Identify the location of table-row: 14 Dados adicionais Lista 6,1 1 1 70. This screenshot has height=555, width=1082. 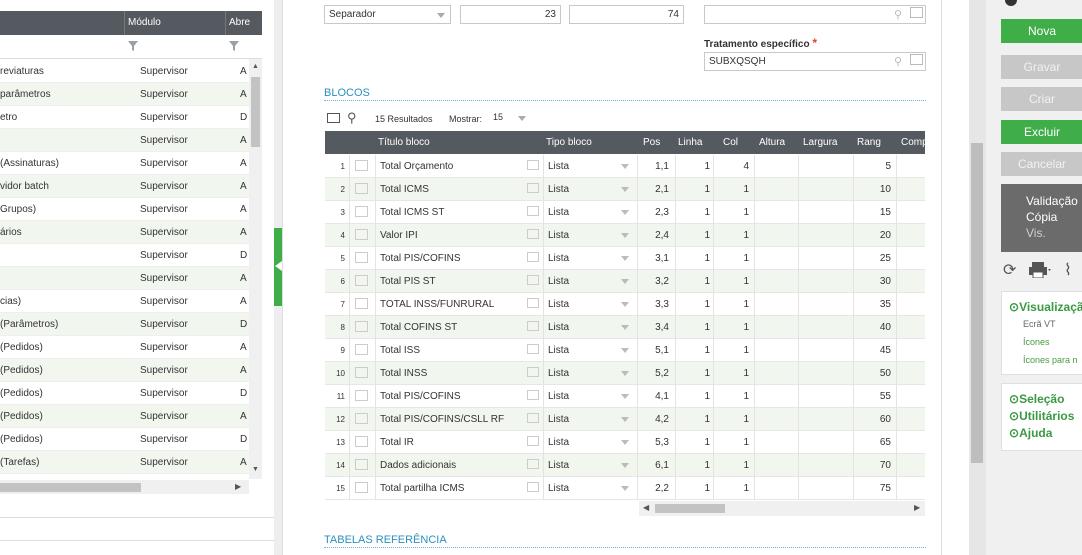
(625, 465).